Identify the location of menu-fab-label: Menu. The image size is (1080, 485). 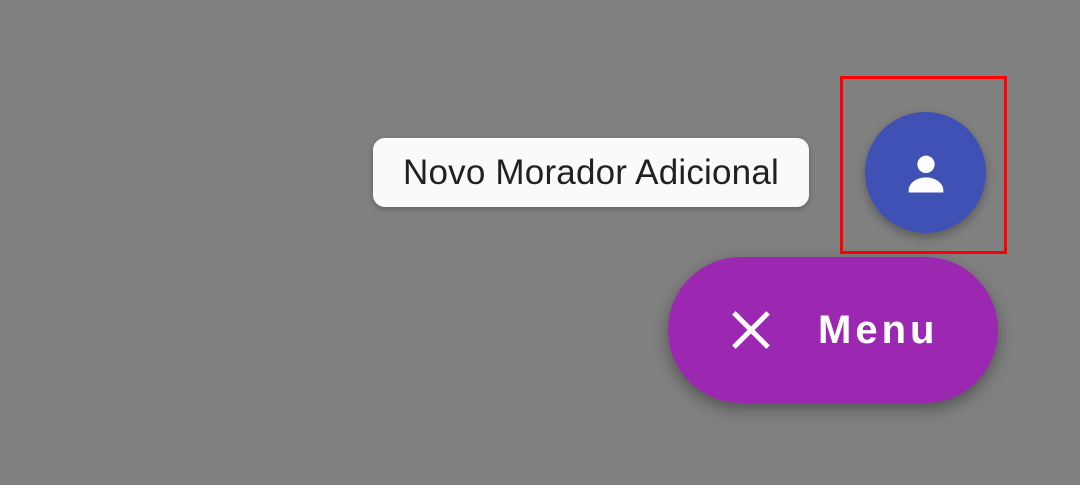
(878, 329).